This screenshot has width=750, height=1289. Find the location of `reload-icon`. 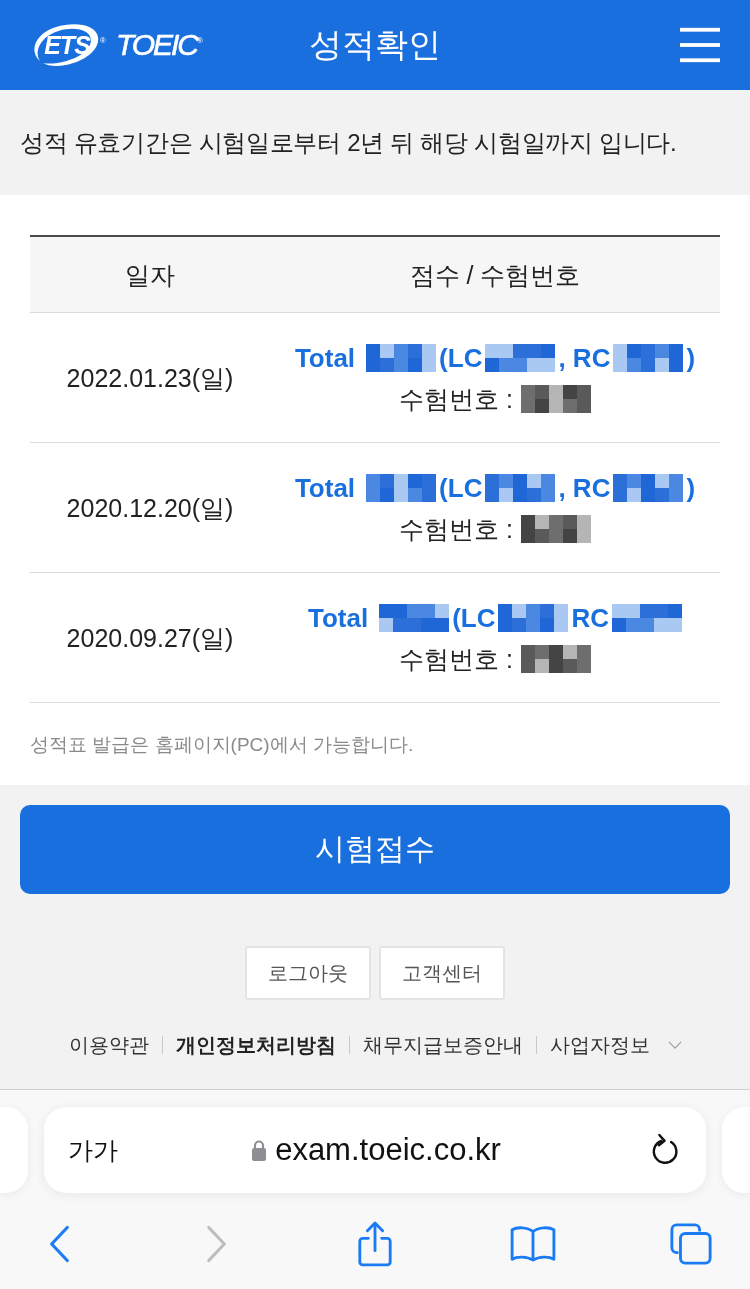

reload-icon is located at coordinates (665, 1150).